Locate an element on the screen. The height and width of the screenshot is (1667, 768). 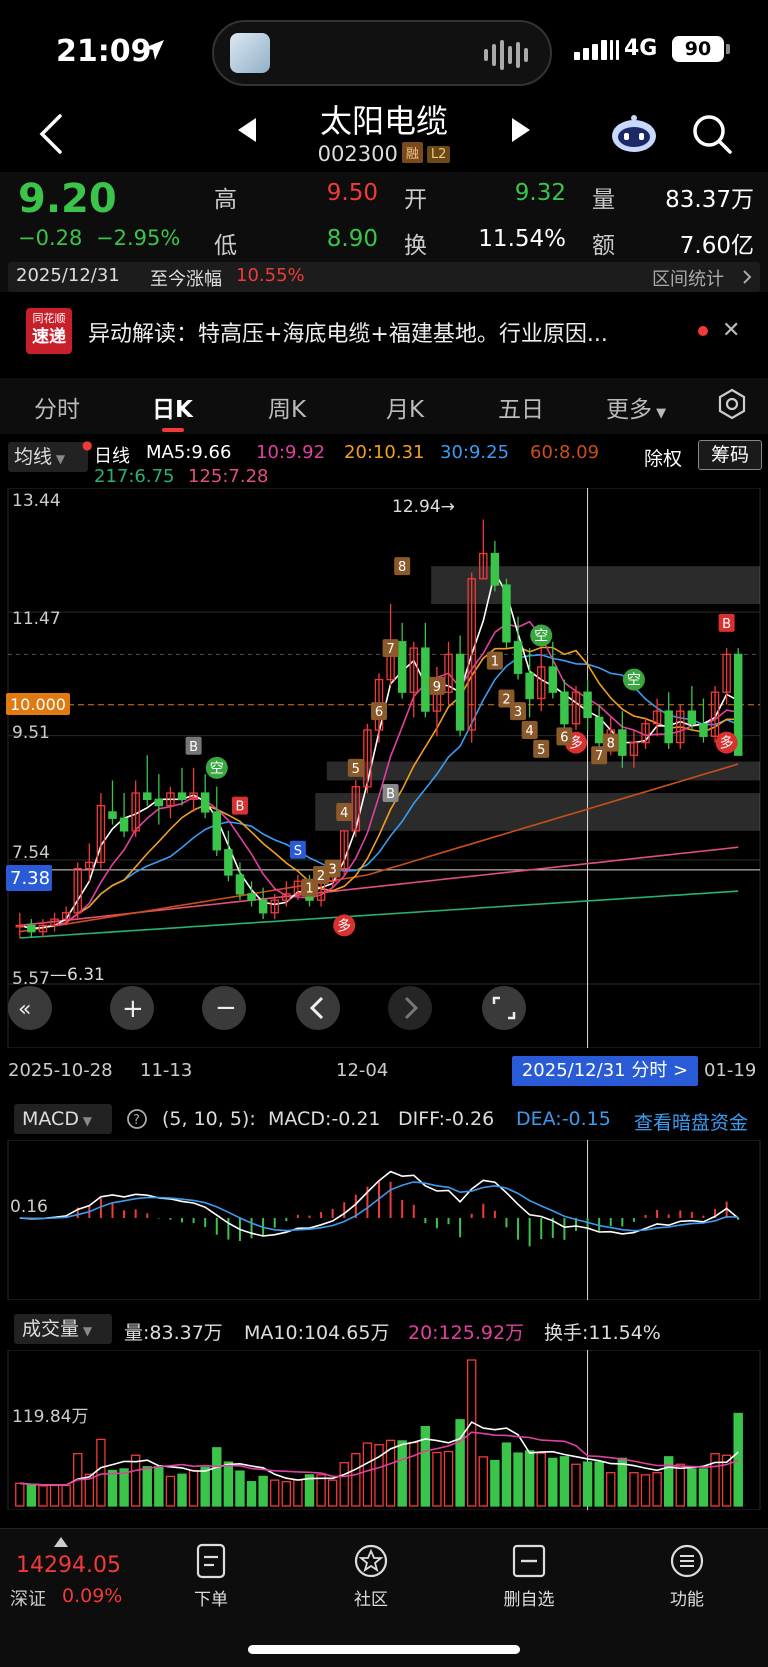
tab-daily: 日K is located at coordinates (172, 407).